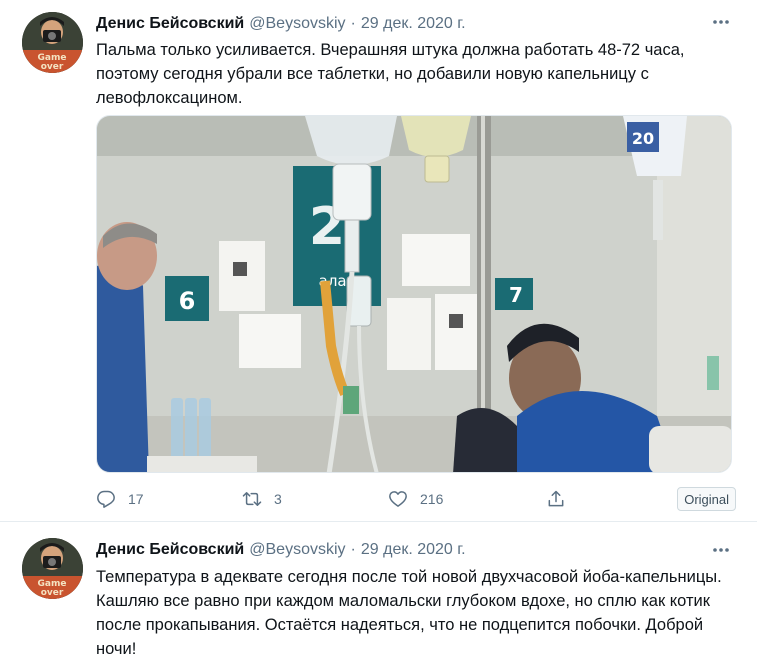 The image size is (757, 655). I want to click on reply-icon, so click(106, 499).